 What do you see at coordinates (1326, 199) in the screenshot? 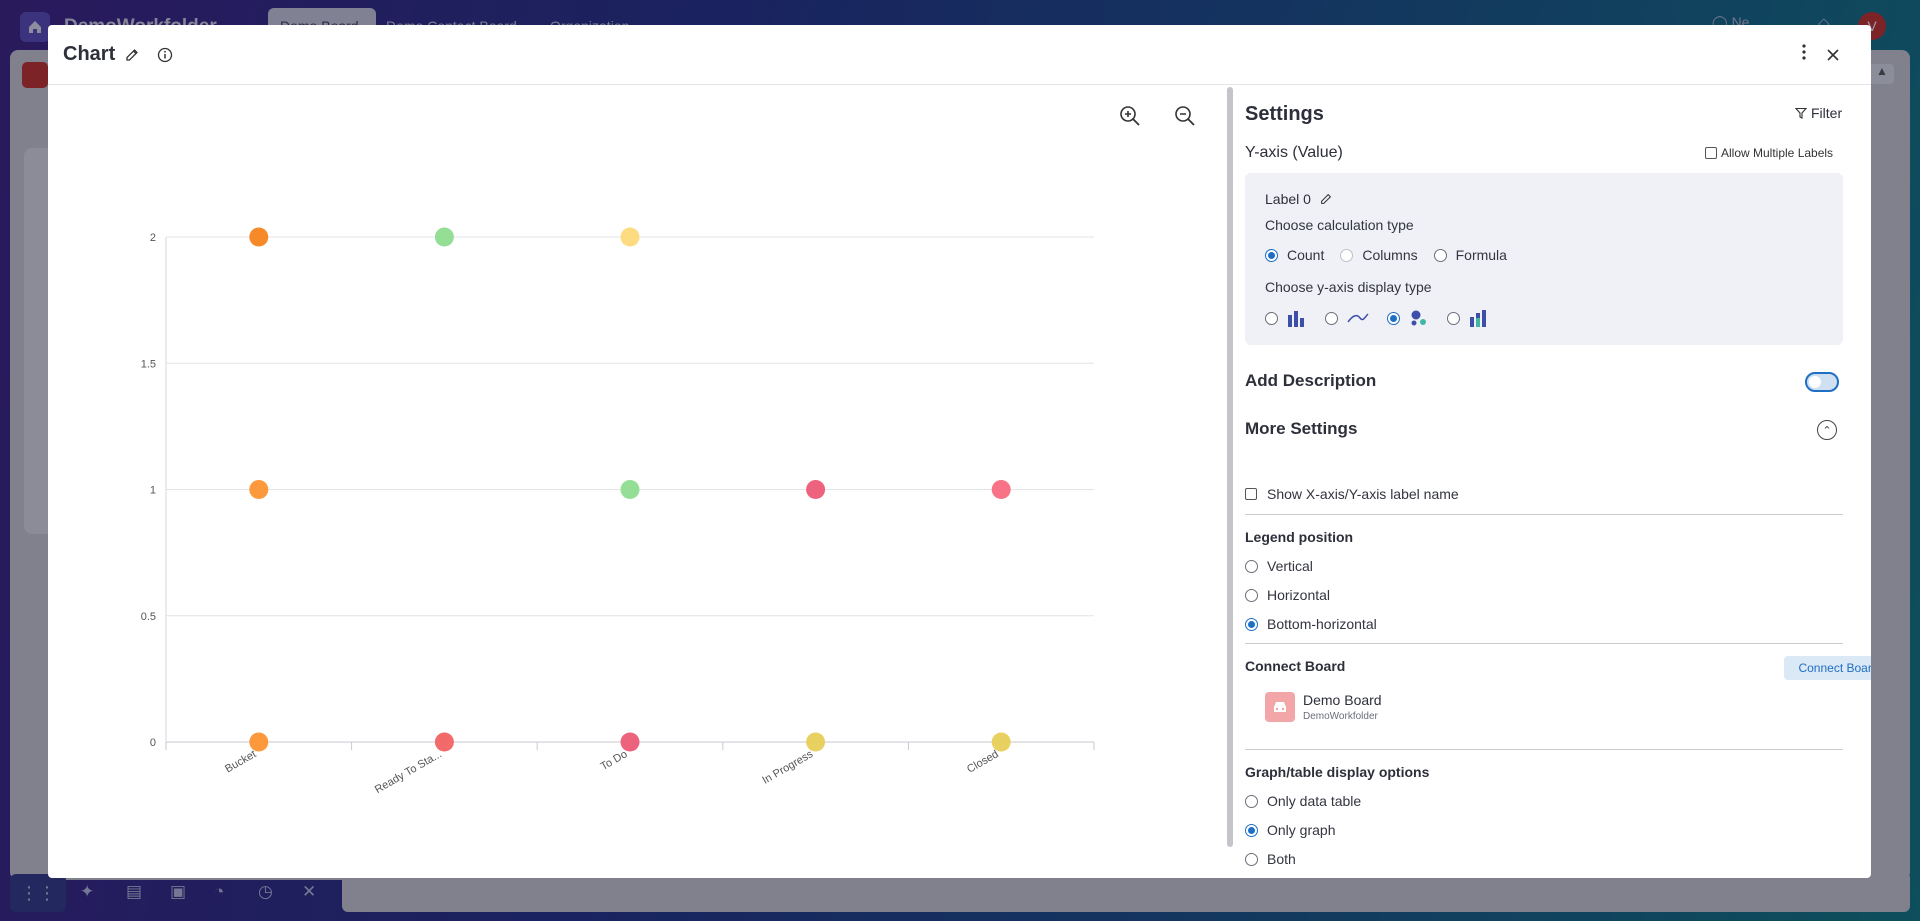
I see `edit-label-icon` at bounding box center [1326, 199].